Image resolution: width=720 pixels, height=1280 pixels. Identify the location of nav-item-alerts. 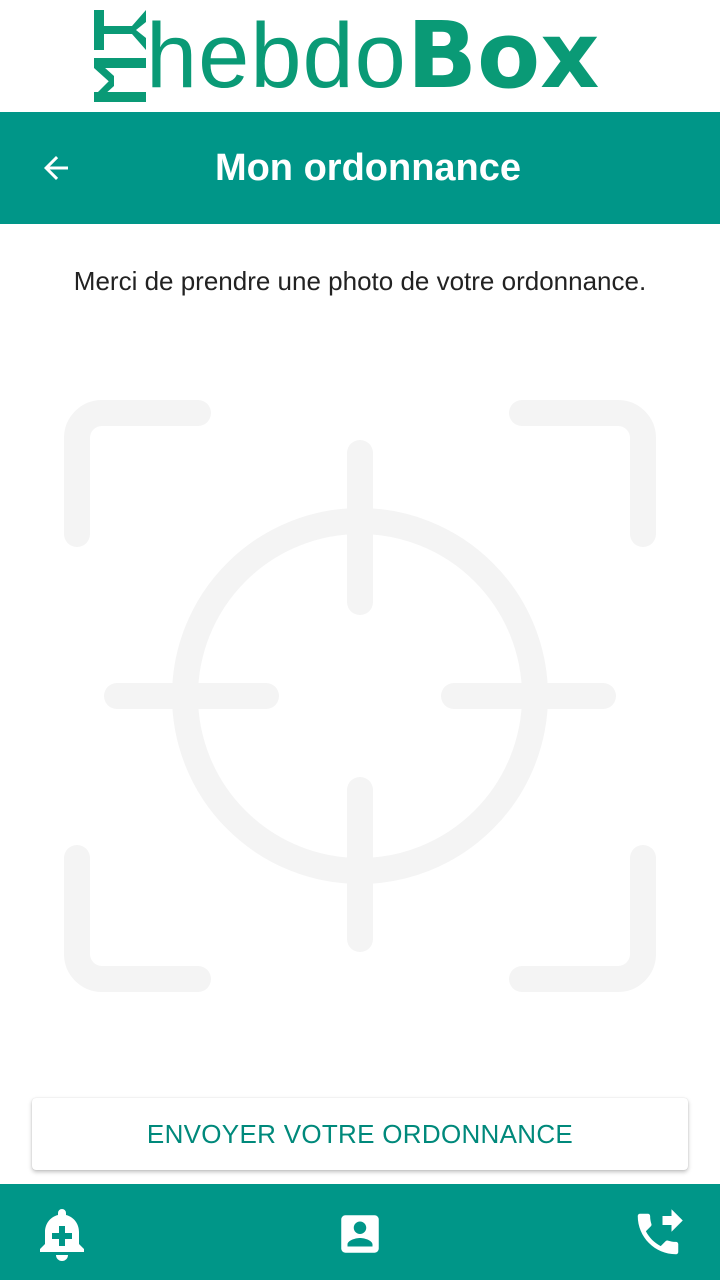
(62, 1234).